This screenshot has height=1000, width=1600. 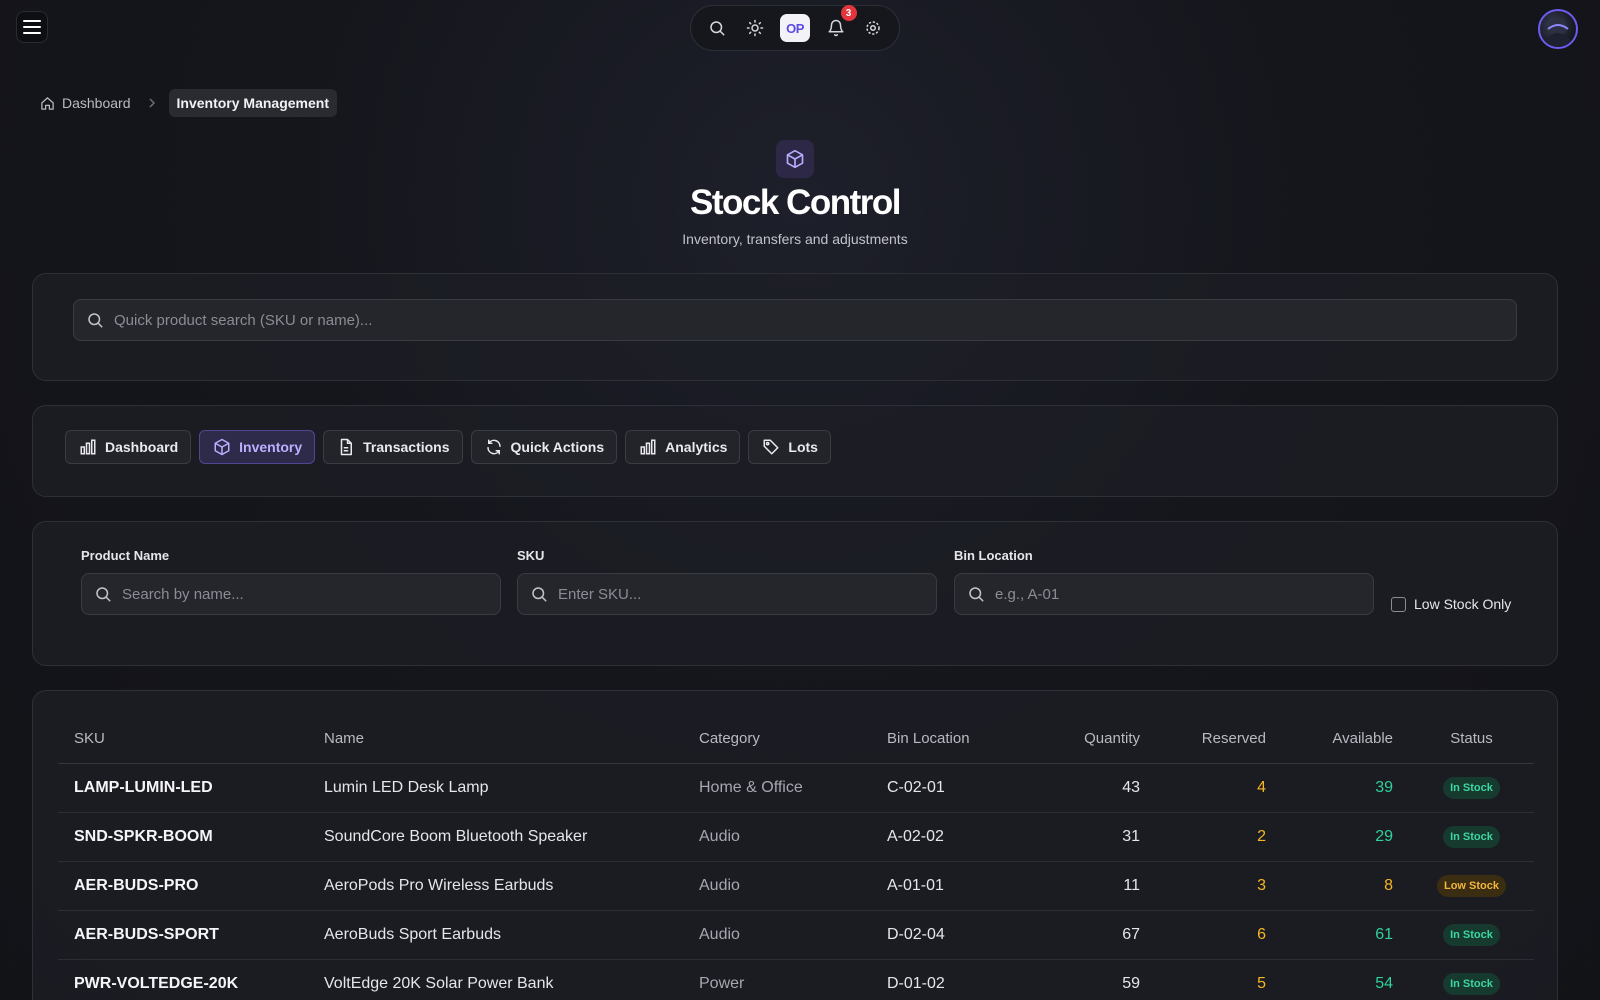 I want to click on column-header-status: Status, so click(x=1471, y=739).